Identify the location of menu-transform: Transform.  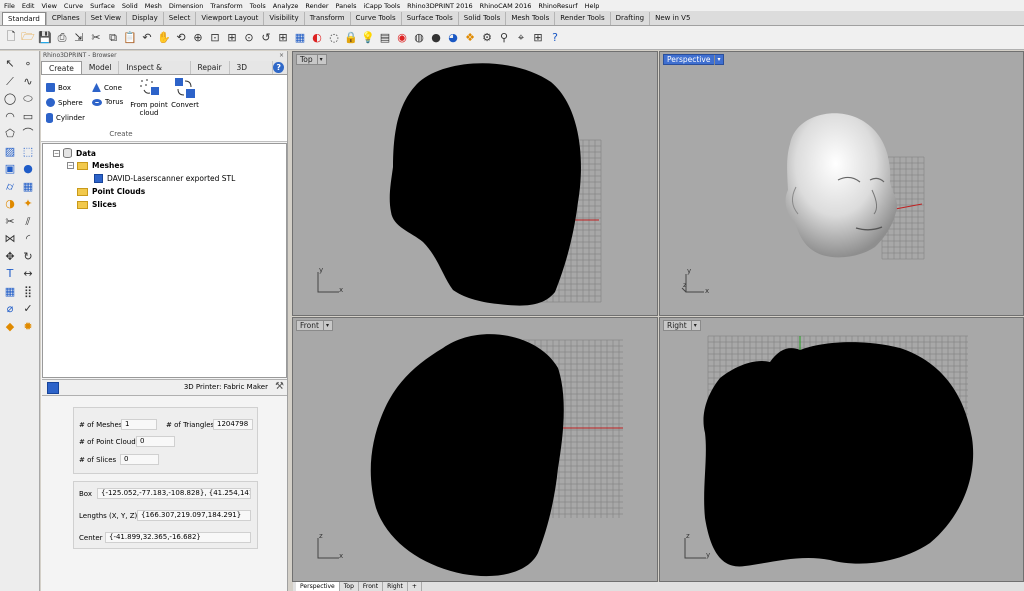
(226, 6).